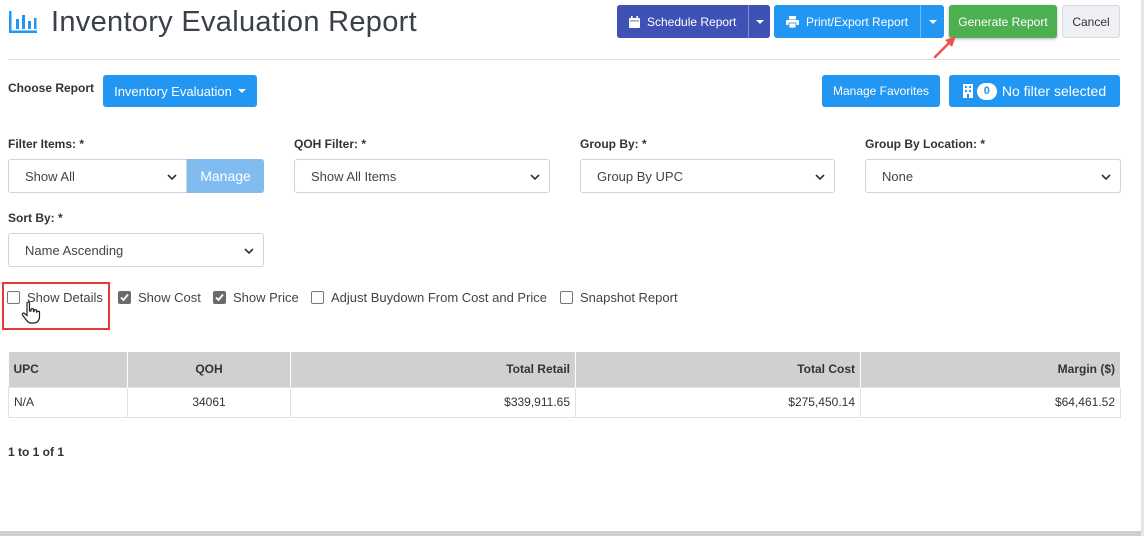  Describe the element at coordinates (990, 402) in the screenshot. I see `cell-margin: $64,461.52` at that location.